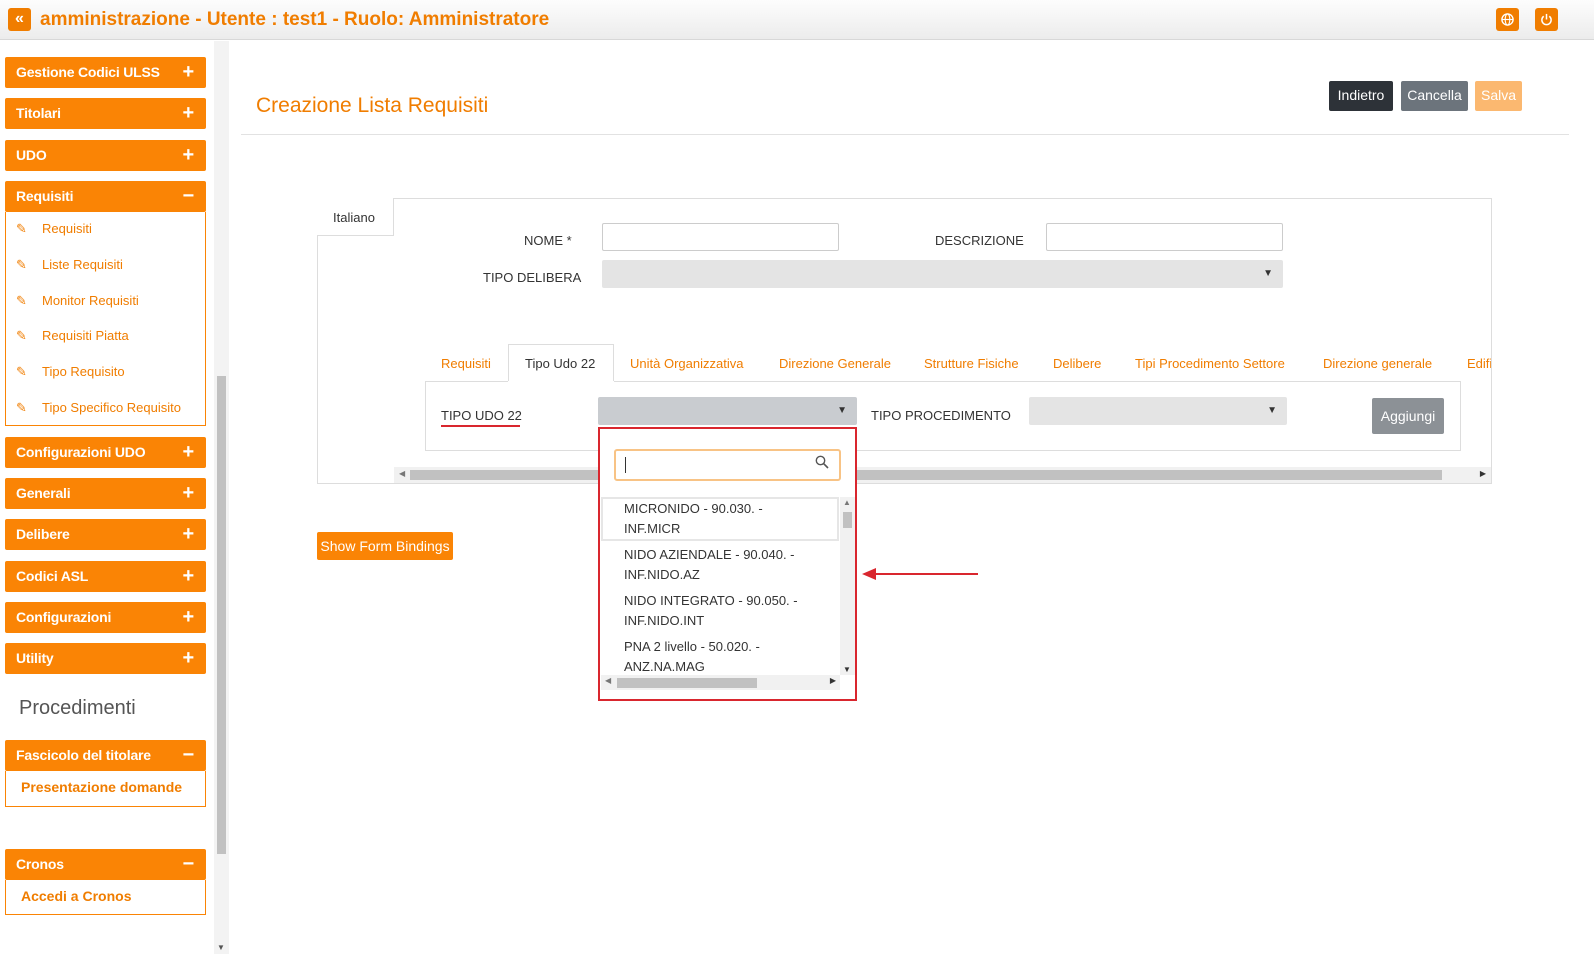 The image size is (1594, 954). I want to click on search-icon, so click(822, 464).